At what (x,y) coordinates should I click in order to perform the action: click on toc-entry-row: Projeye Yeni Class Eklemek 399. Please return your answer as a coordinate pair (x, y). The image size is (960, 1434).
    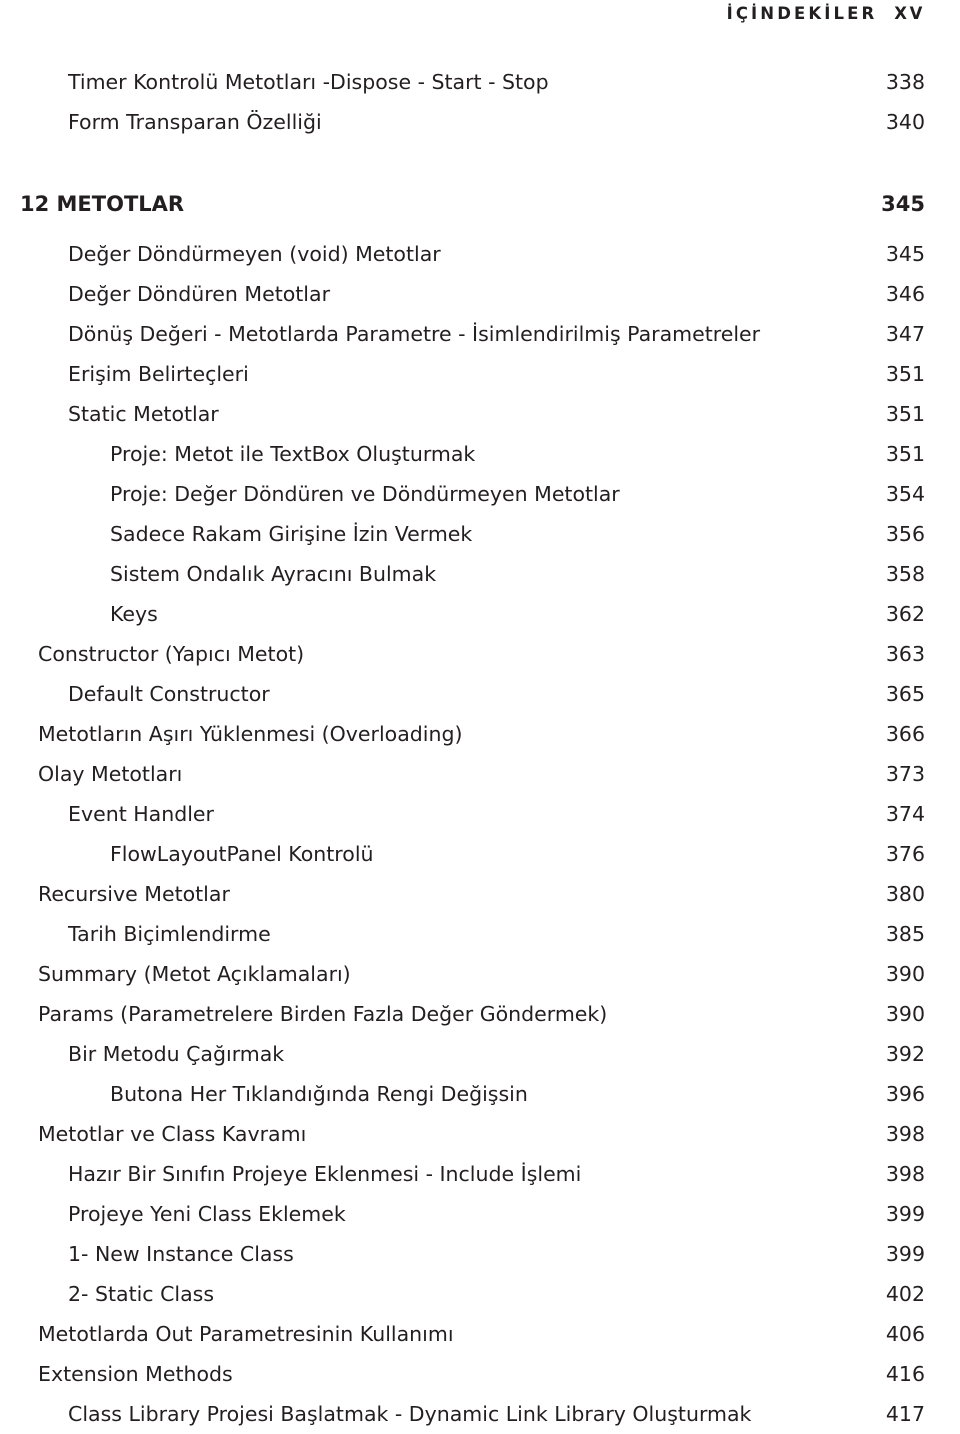
    Looking at the image, I should click on (480, 1214).